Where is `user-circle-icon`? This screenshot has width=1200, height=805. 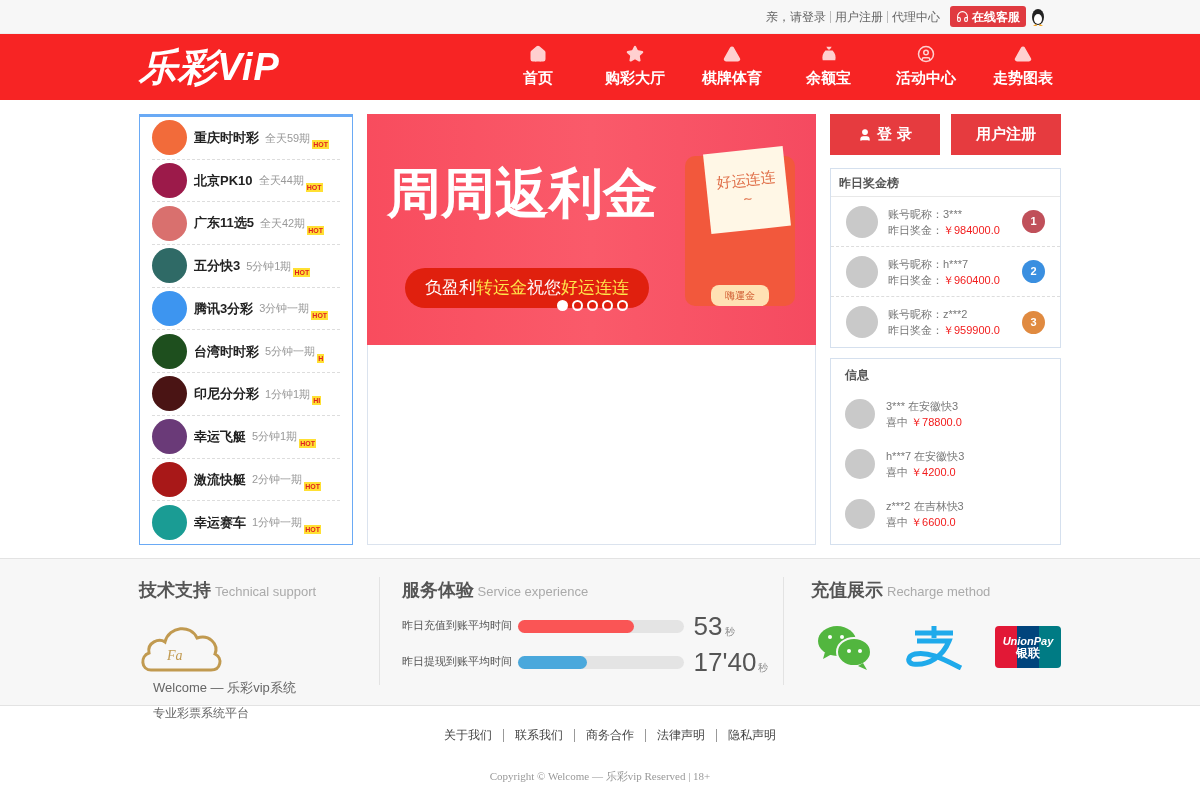 user-circle-icon is located at coordinates (925, 53).